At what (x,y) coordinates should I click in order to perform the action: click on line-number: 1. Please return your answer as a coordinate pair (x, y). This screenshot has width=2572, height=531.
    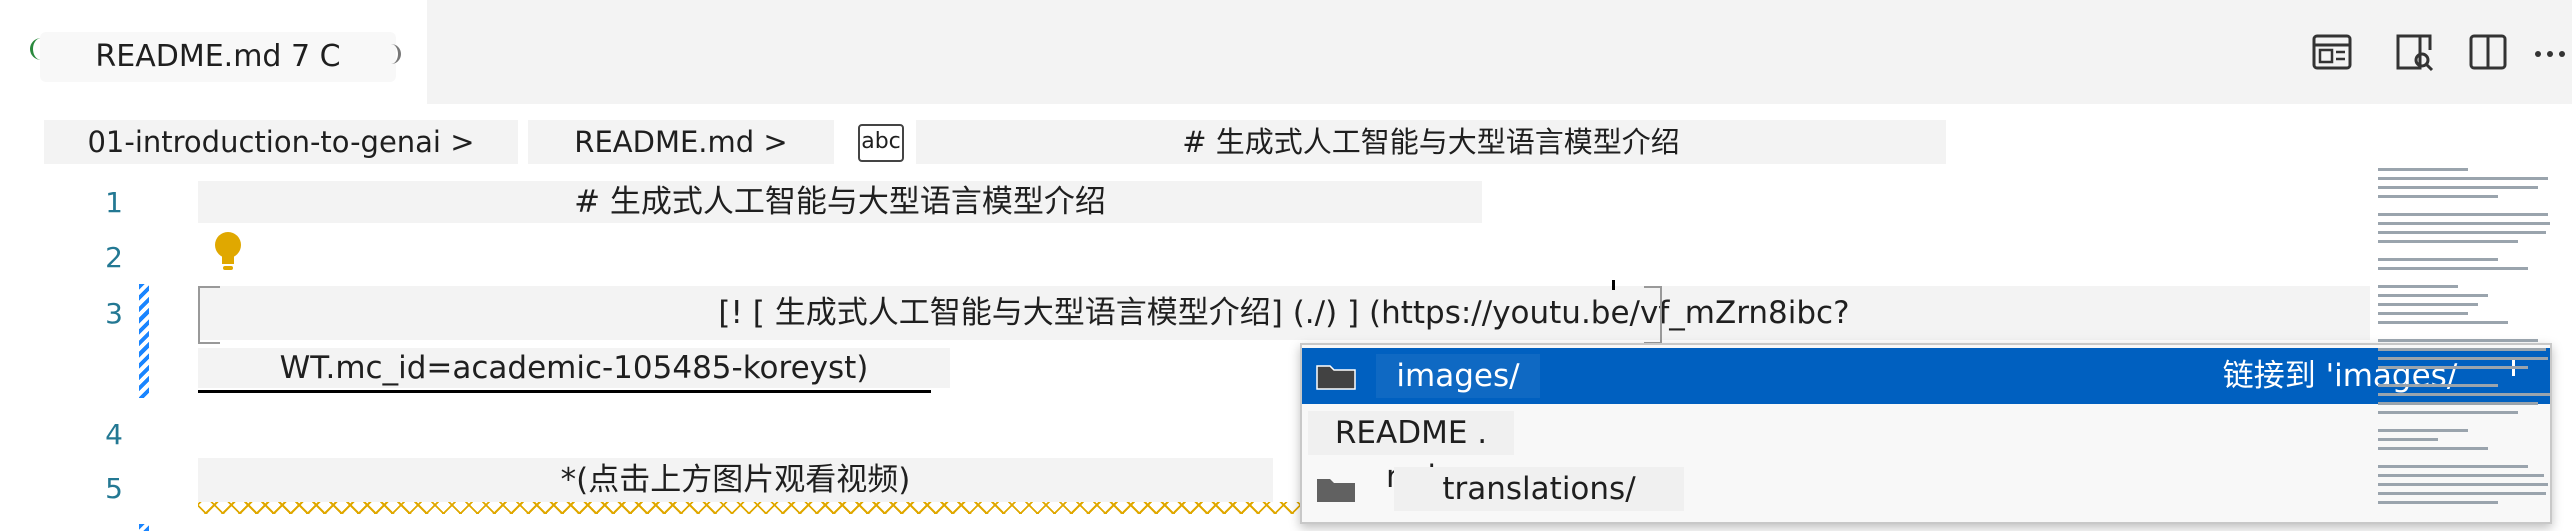
    Looking at the image, I should click on (114, 202).